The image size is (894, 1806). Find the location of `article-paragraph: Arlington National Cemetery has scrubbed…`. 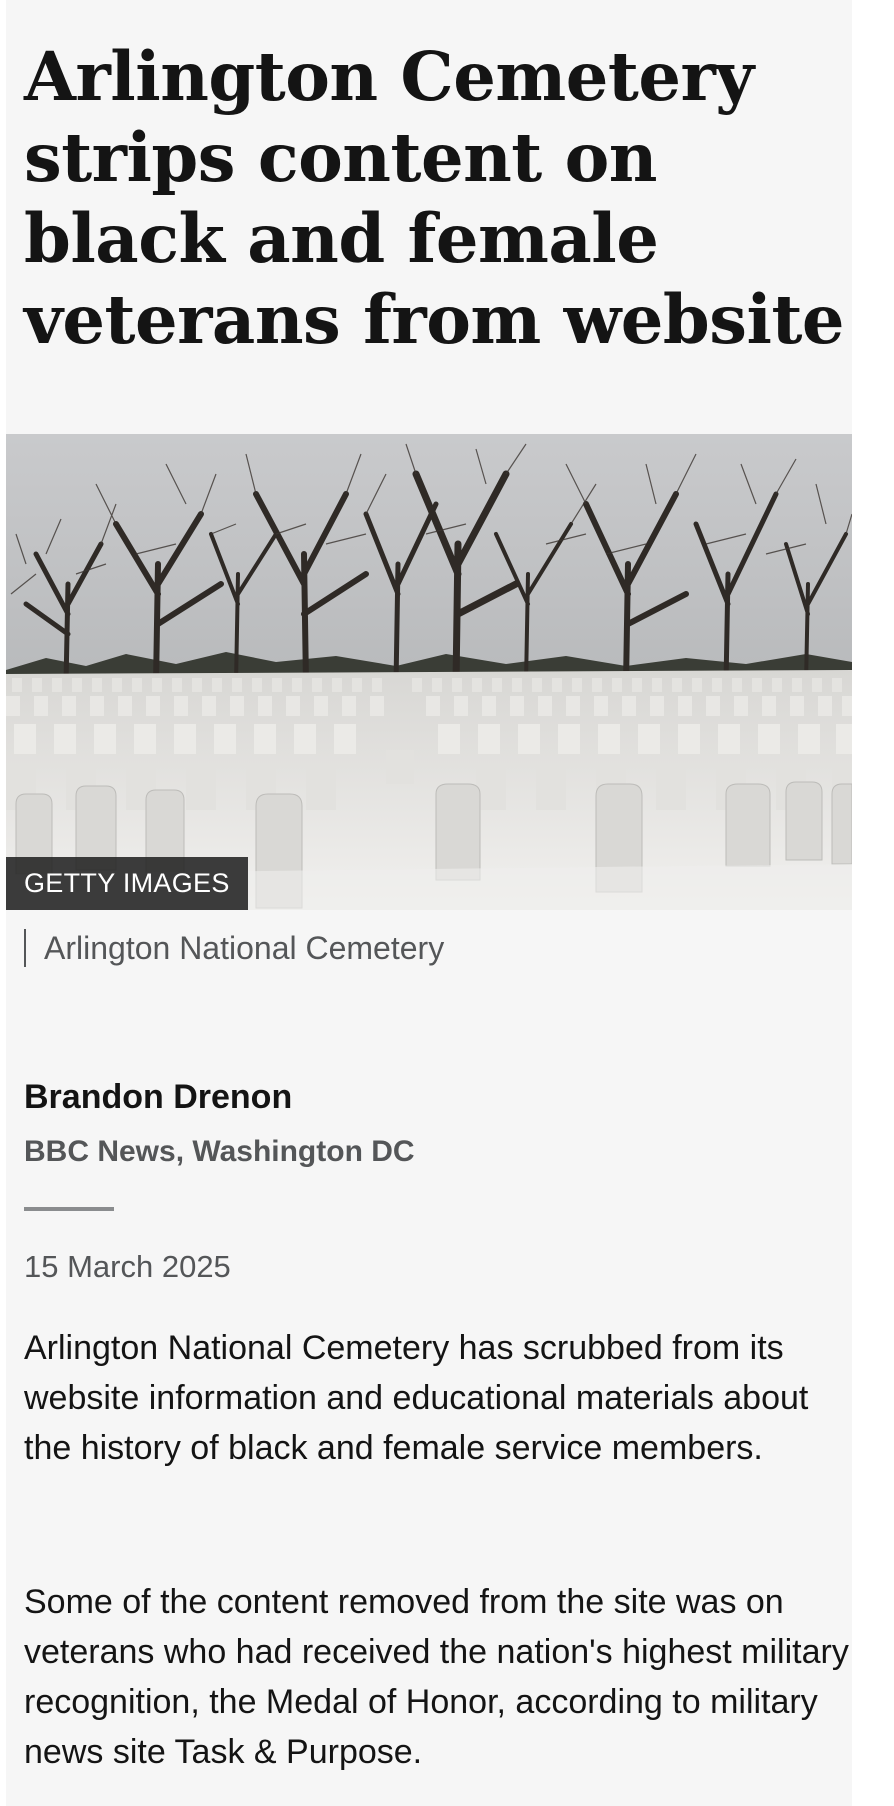

article-paragraph: Arlington National Cemetery has scrubbed… is located at coordinates (416, 1398).